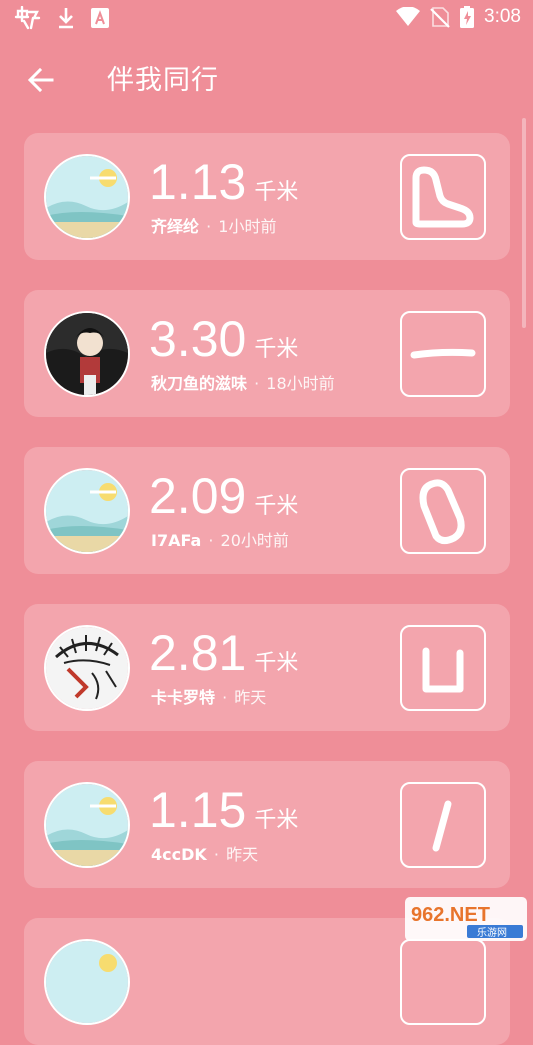  What do you see at coordinates (198, 653) in the screenshot?
I see `distance-value: 2.81` at bounding box center [198, 653].